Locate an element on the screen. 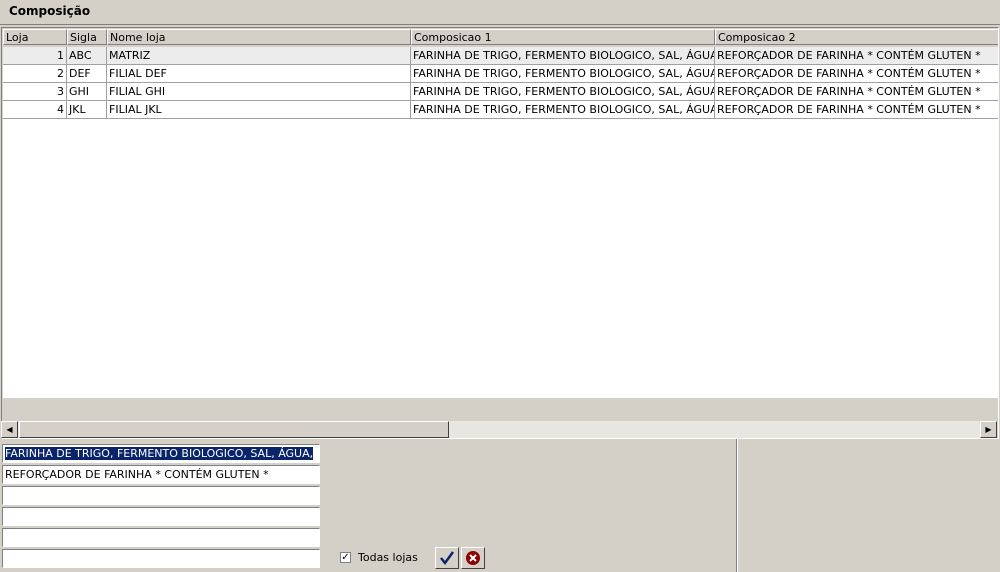 This screenshot has height=572, width=1000. panel-divider-highlight is located at coordinates (737, 505).